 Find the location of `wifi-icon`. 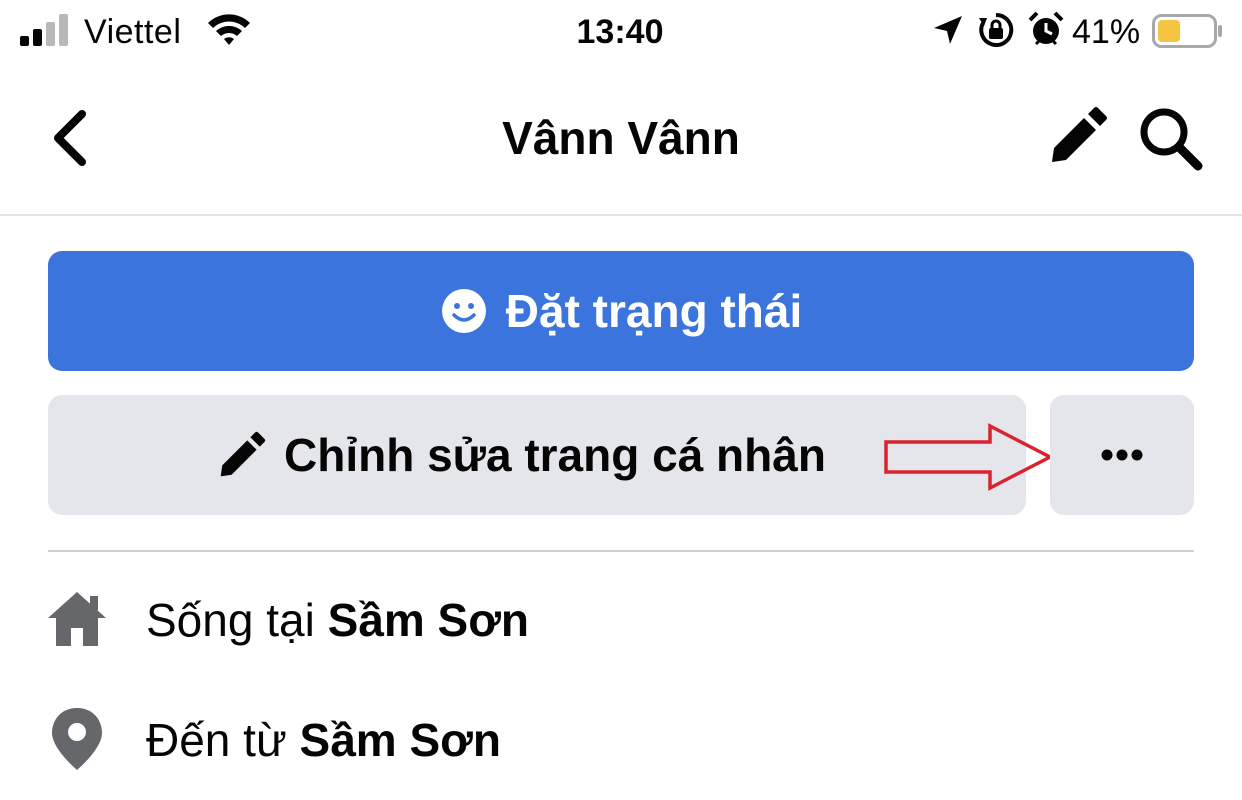

wifi-icon is located at coordinates (229, 29).